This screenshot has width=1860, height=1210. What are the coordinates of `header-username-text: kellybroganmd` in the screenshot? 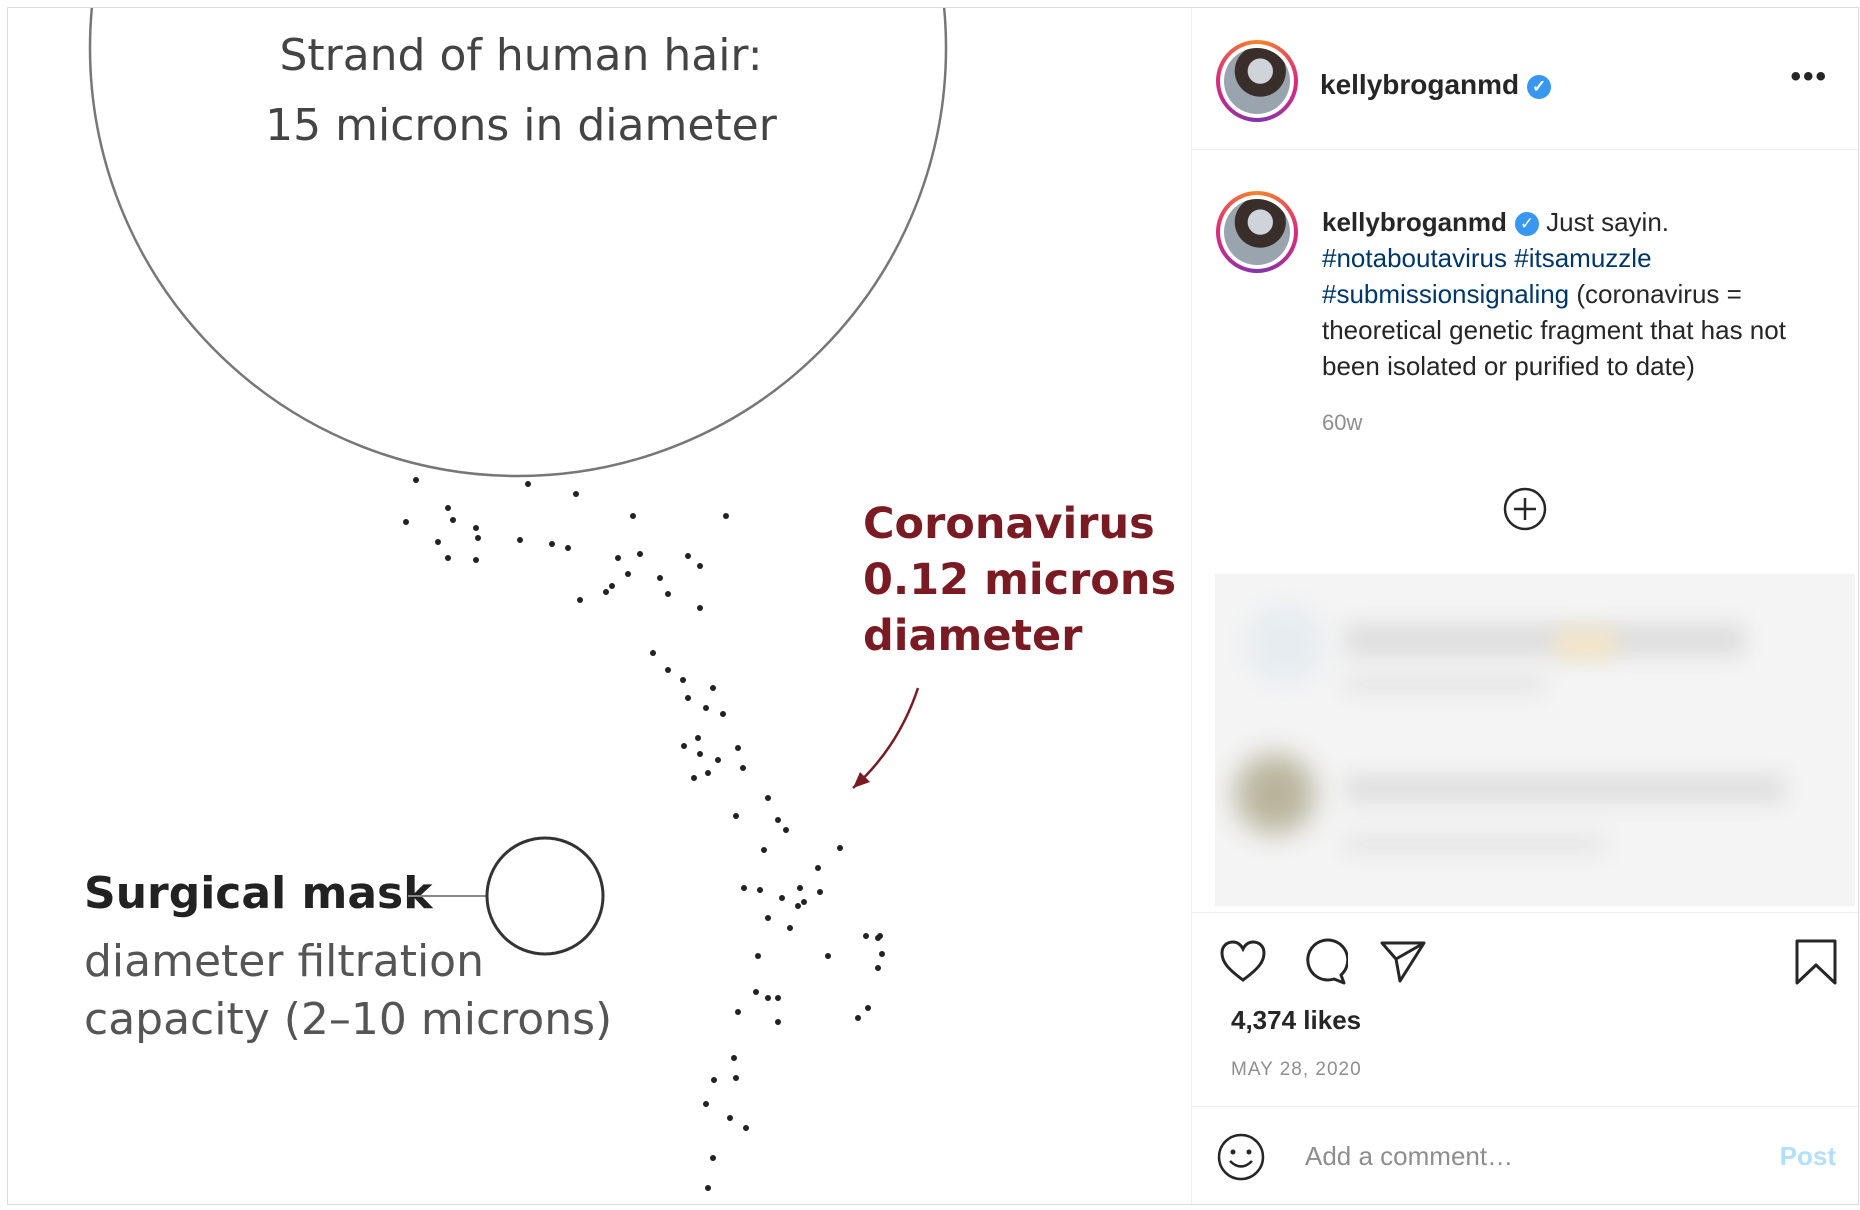 It's located at (1419, 84).